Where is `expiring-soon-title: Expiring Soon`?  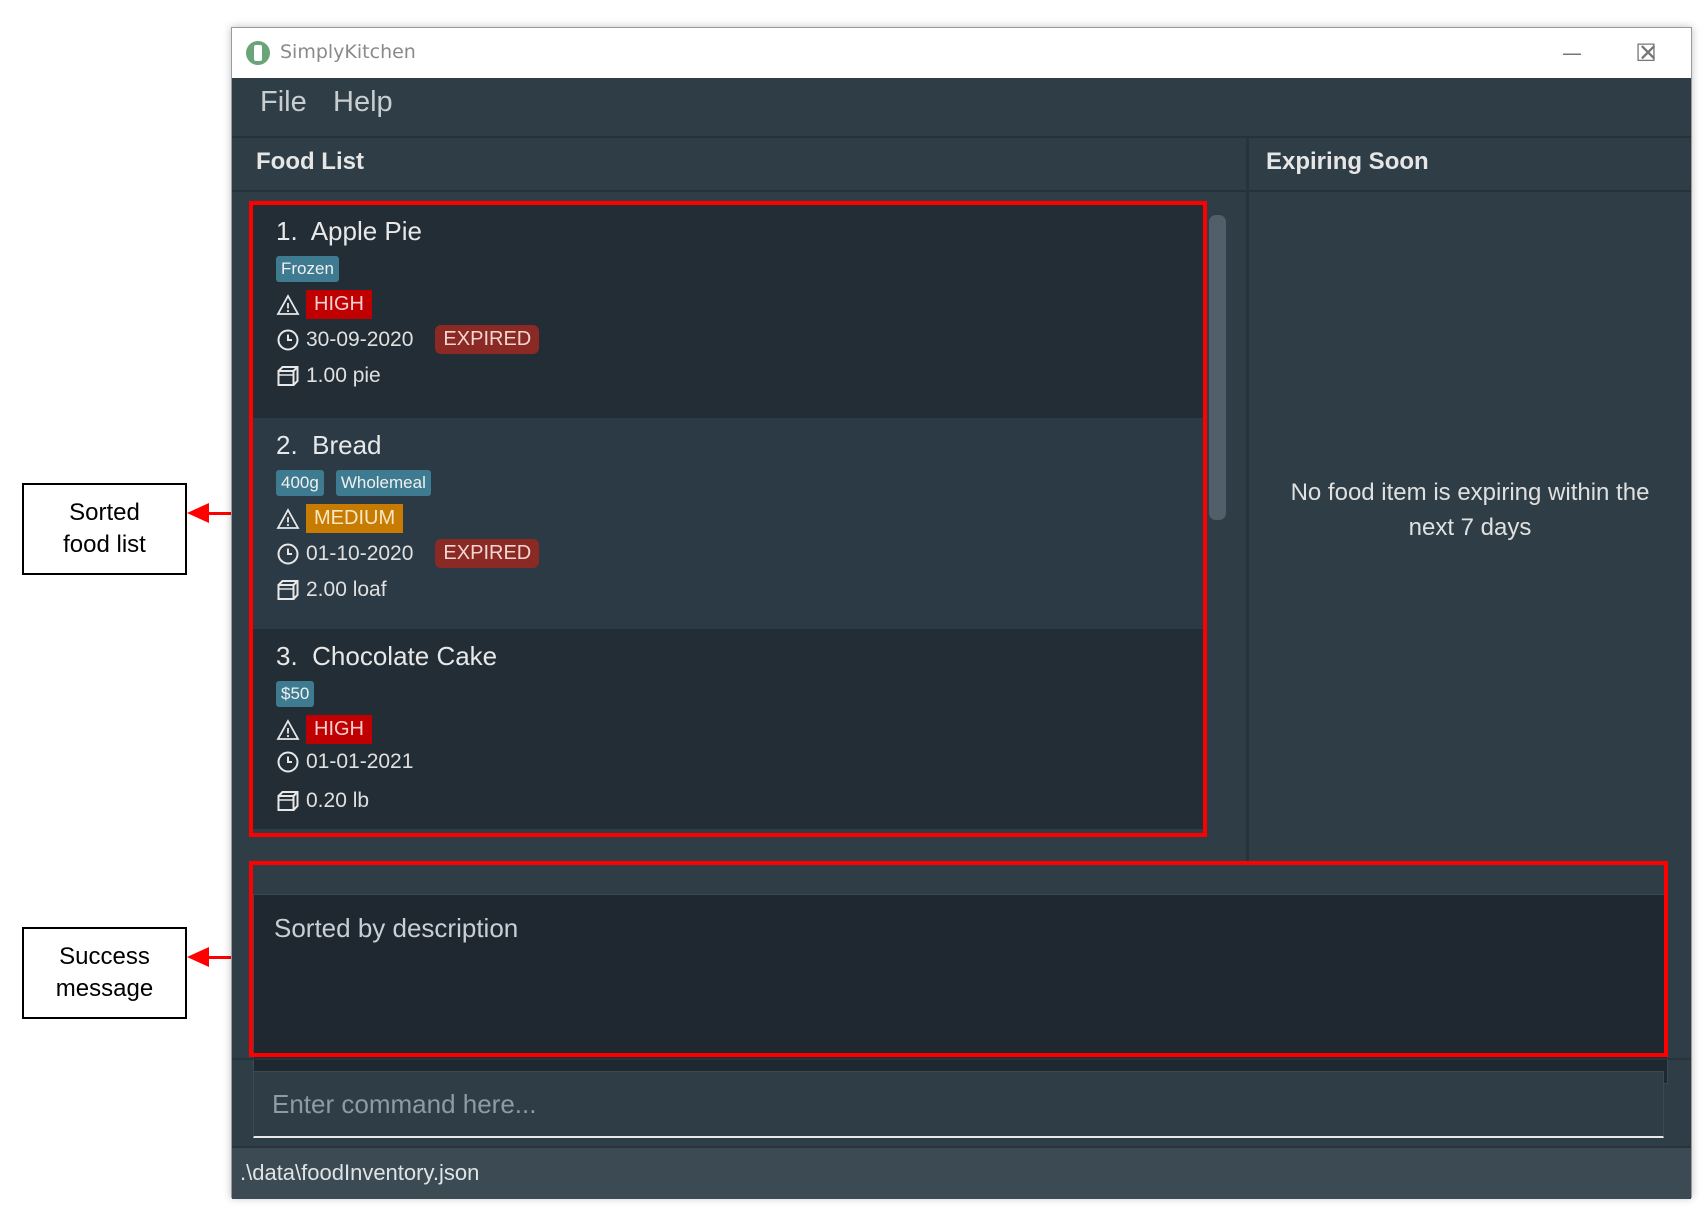
expiring-soon-title: Expiring Soon is located at coordinates (1347, 161).